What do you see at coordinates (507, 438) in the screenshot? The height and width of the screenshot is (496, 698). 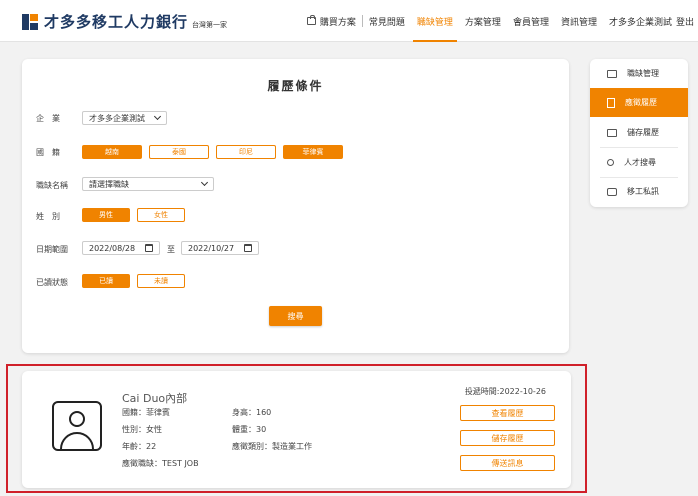 I see `save-resume-button: 儲存履歷` at bounding box center [507, 438].